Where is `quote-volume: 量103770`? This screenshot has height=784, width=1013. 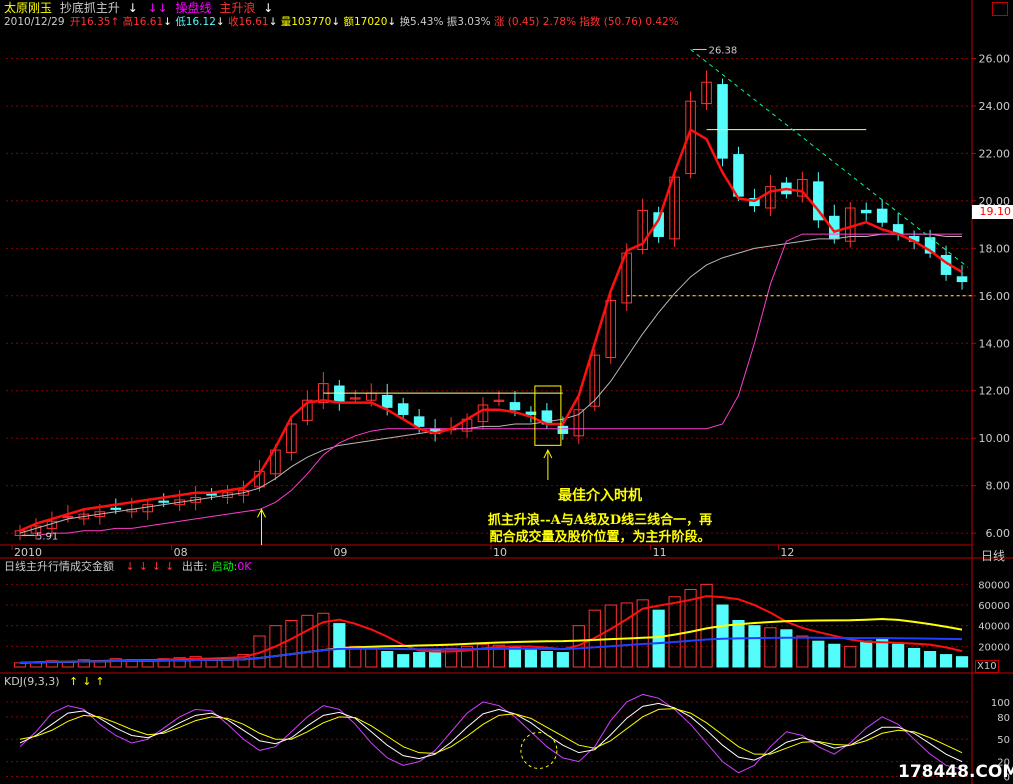
quote-volume: 量103770 is located at coordinates (306, 22).